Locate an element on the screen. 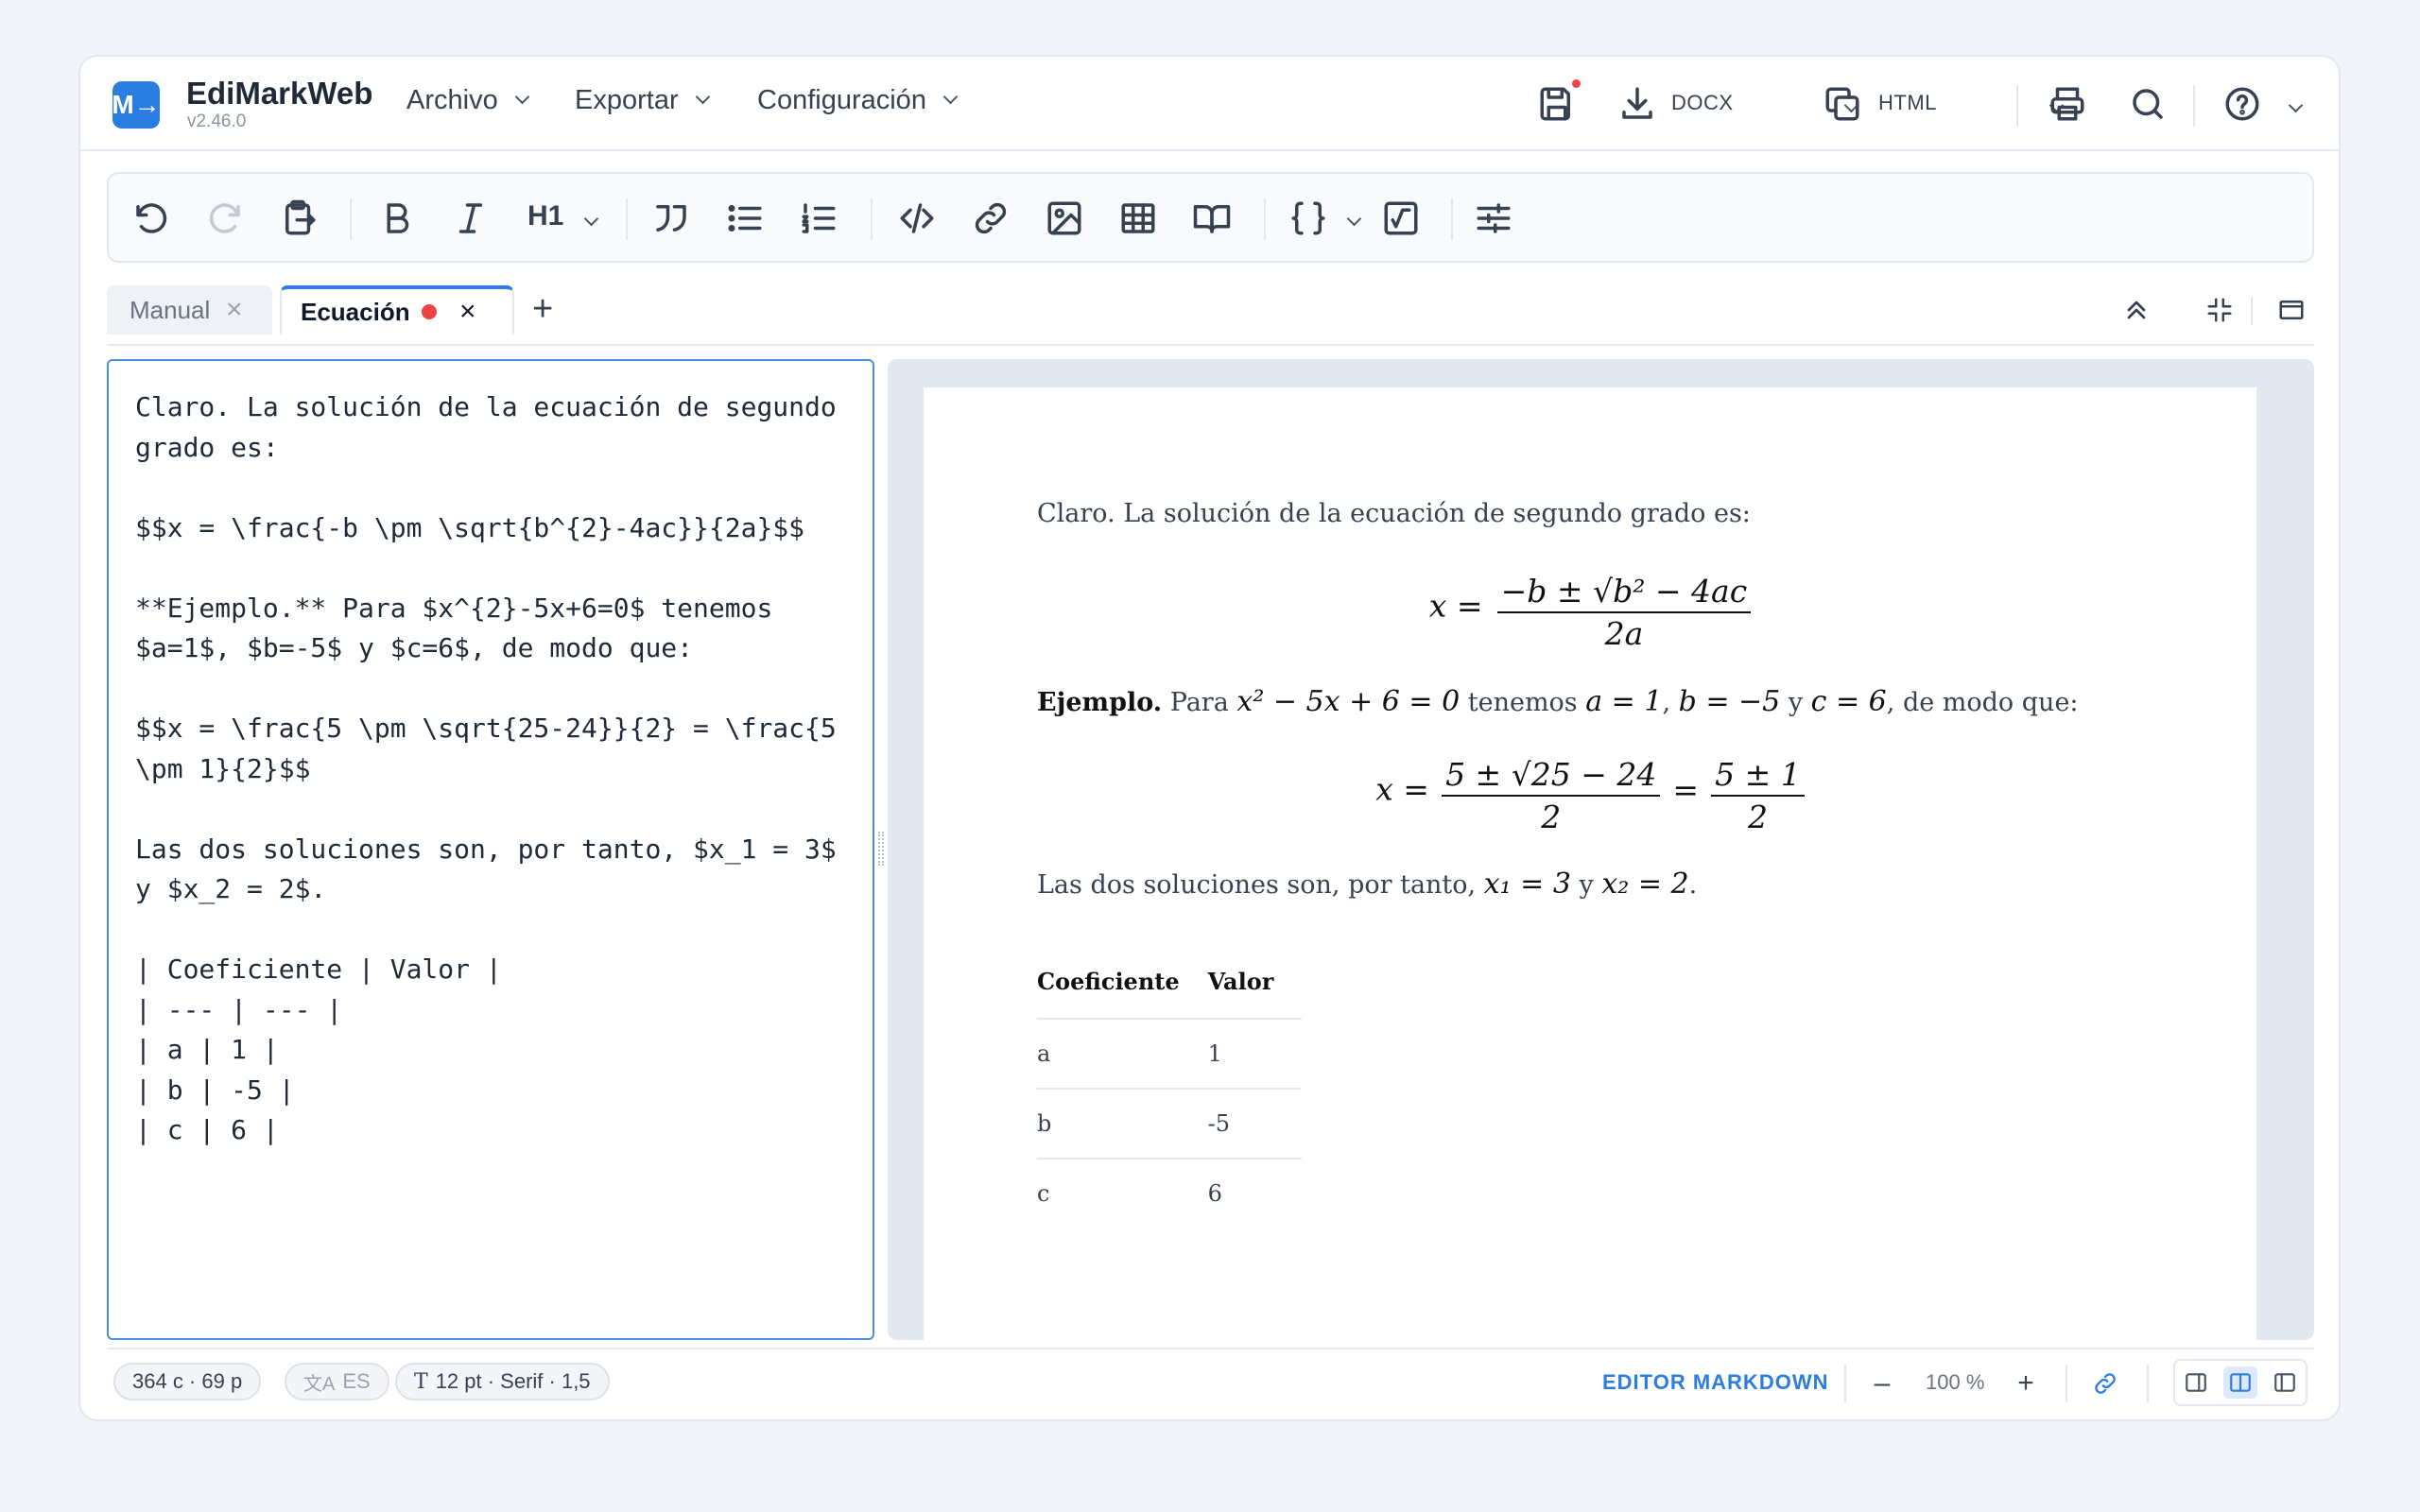 This screenshot has height=1512, width=2420. reading-mode-button is located at coordinates (1212, 218).